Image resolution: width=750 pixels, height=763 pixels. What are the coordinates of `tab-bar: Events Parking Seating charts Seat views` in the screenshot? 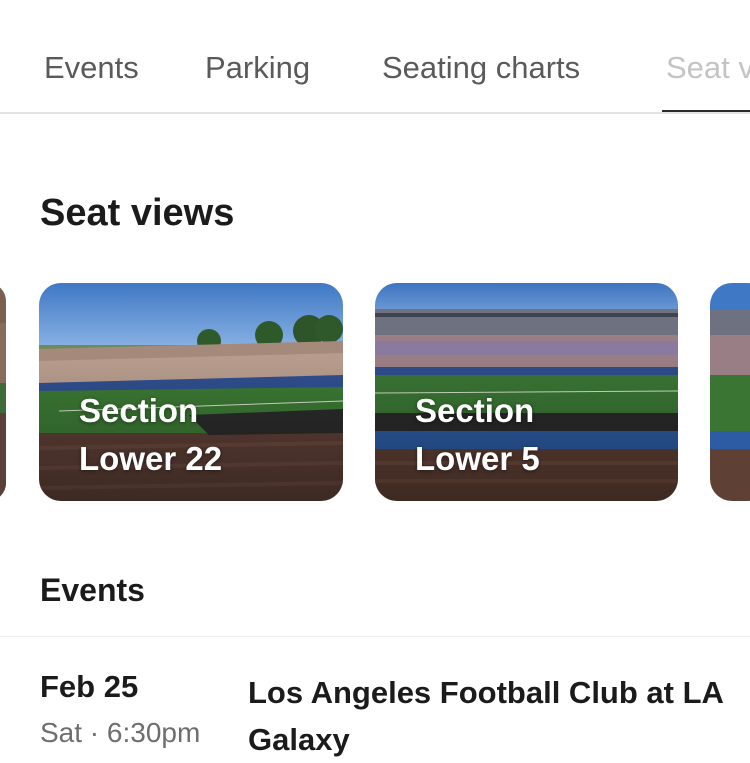 It's located at (375, 57).